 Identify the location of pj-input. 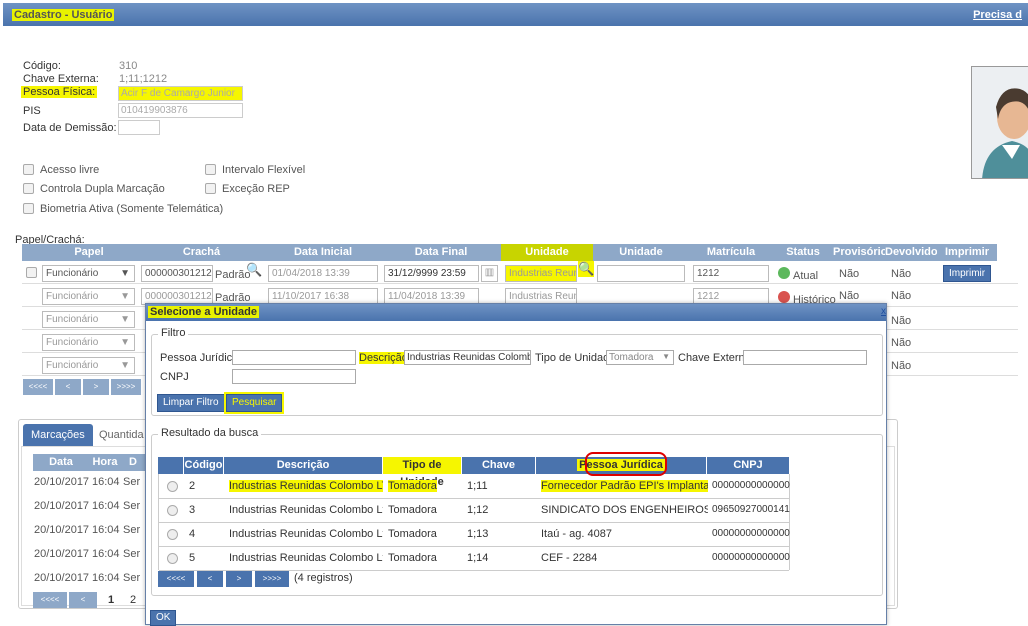
(294, 357).